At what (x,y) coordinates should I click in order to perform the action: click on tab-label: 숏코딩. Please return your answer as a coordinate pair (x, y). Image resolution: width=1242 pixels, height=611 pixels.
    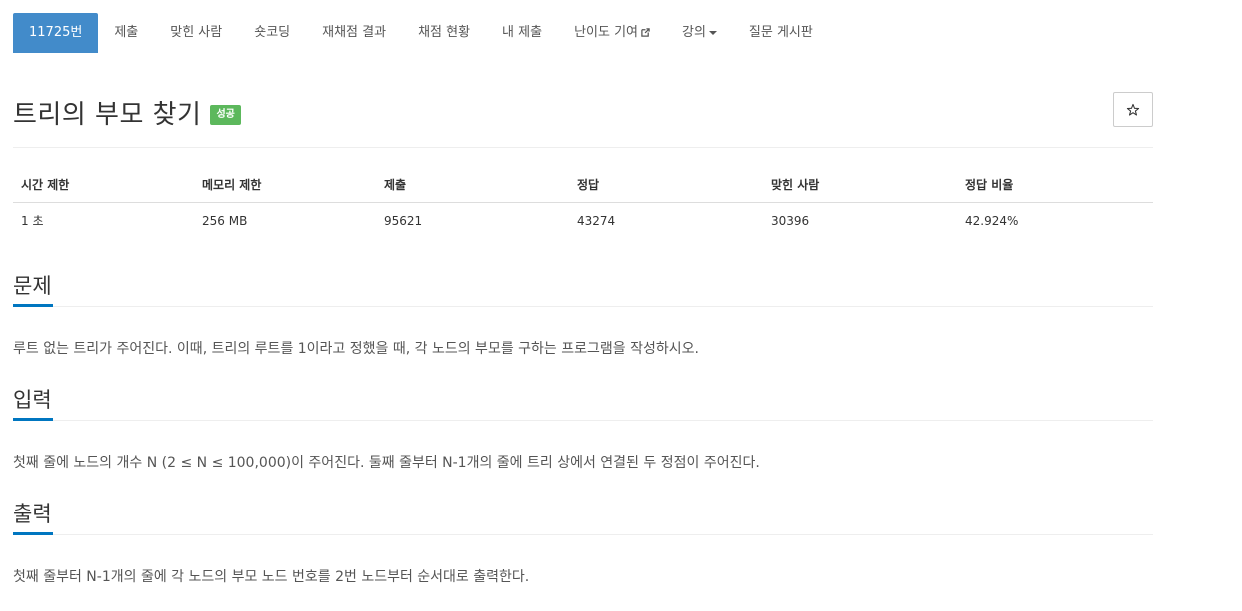
    Looking at the image, I should click on (272, 32).